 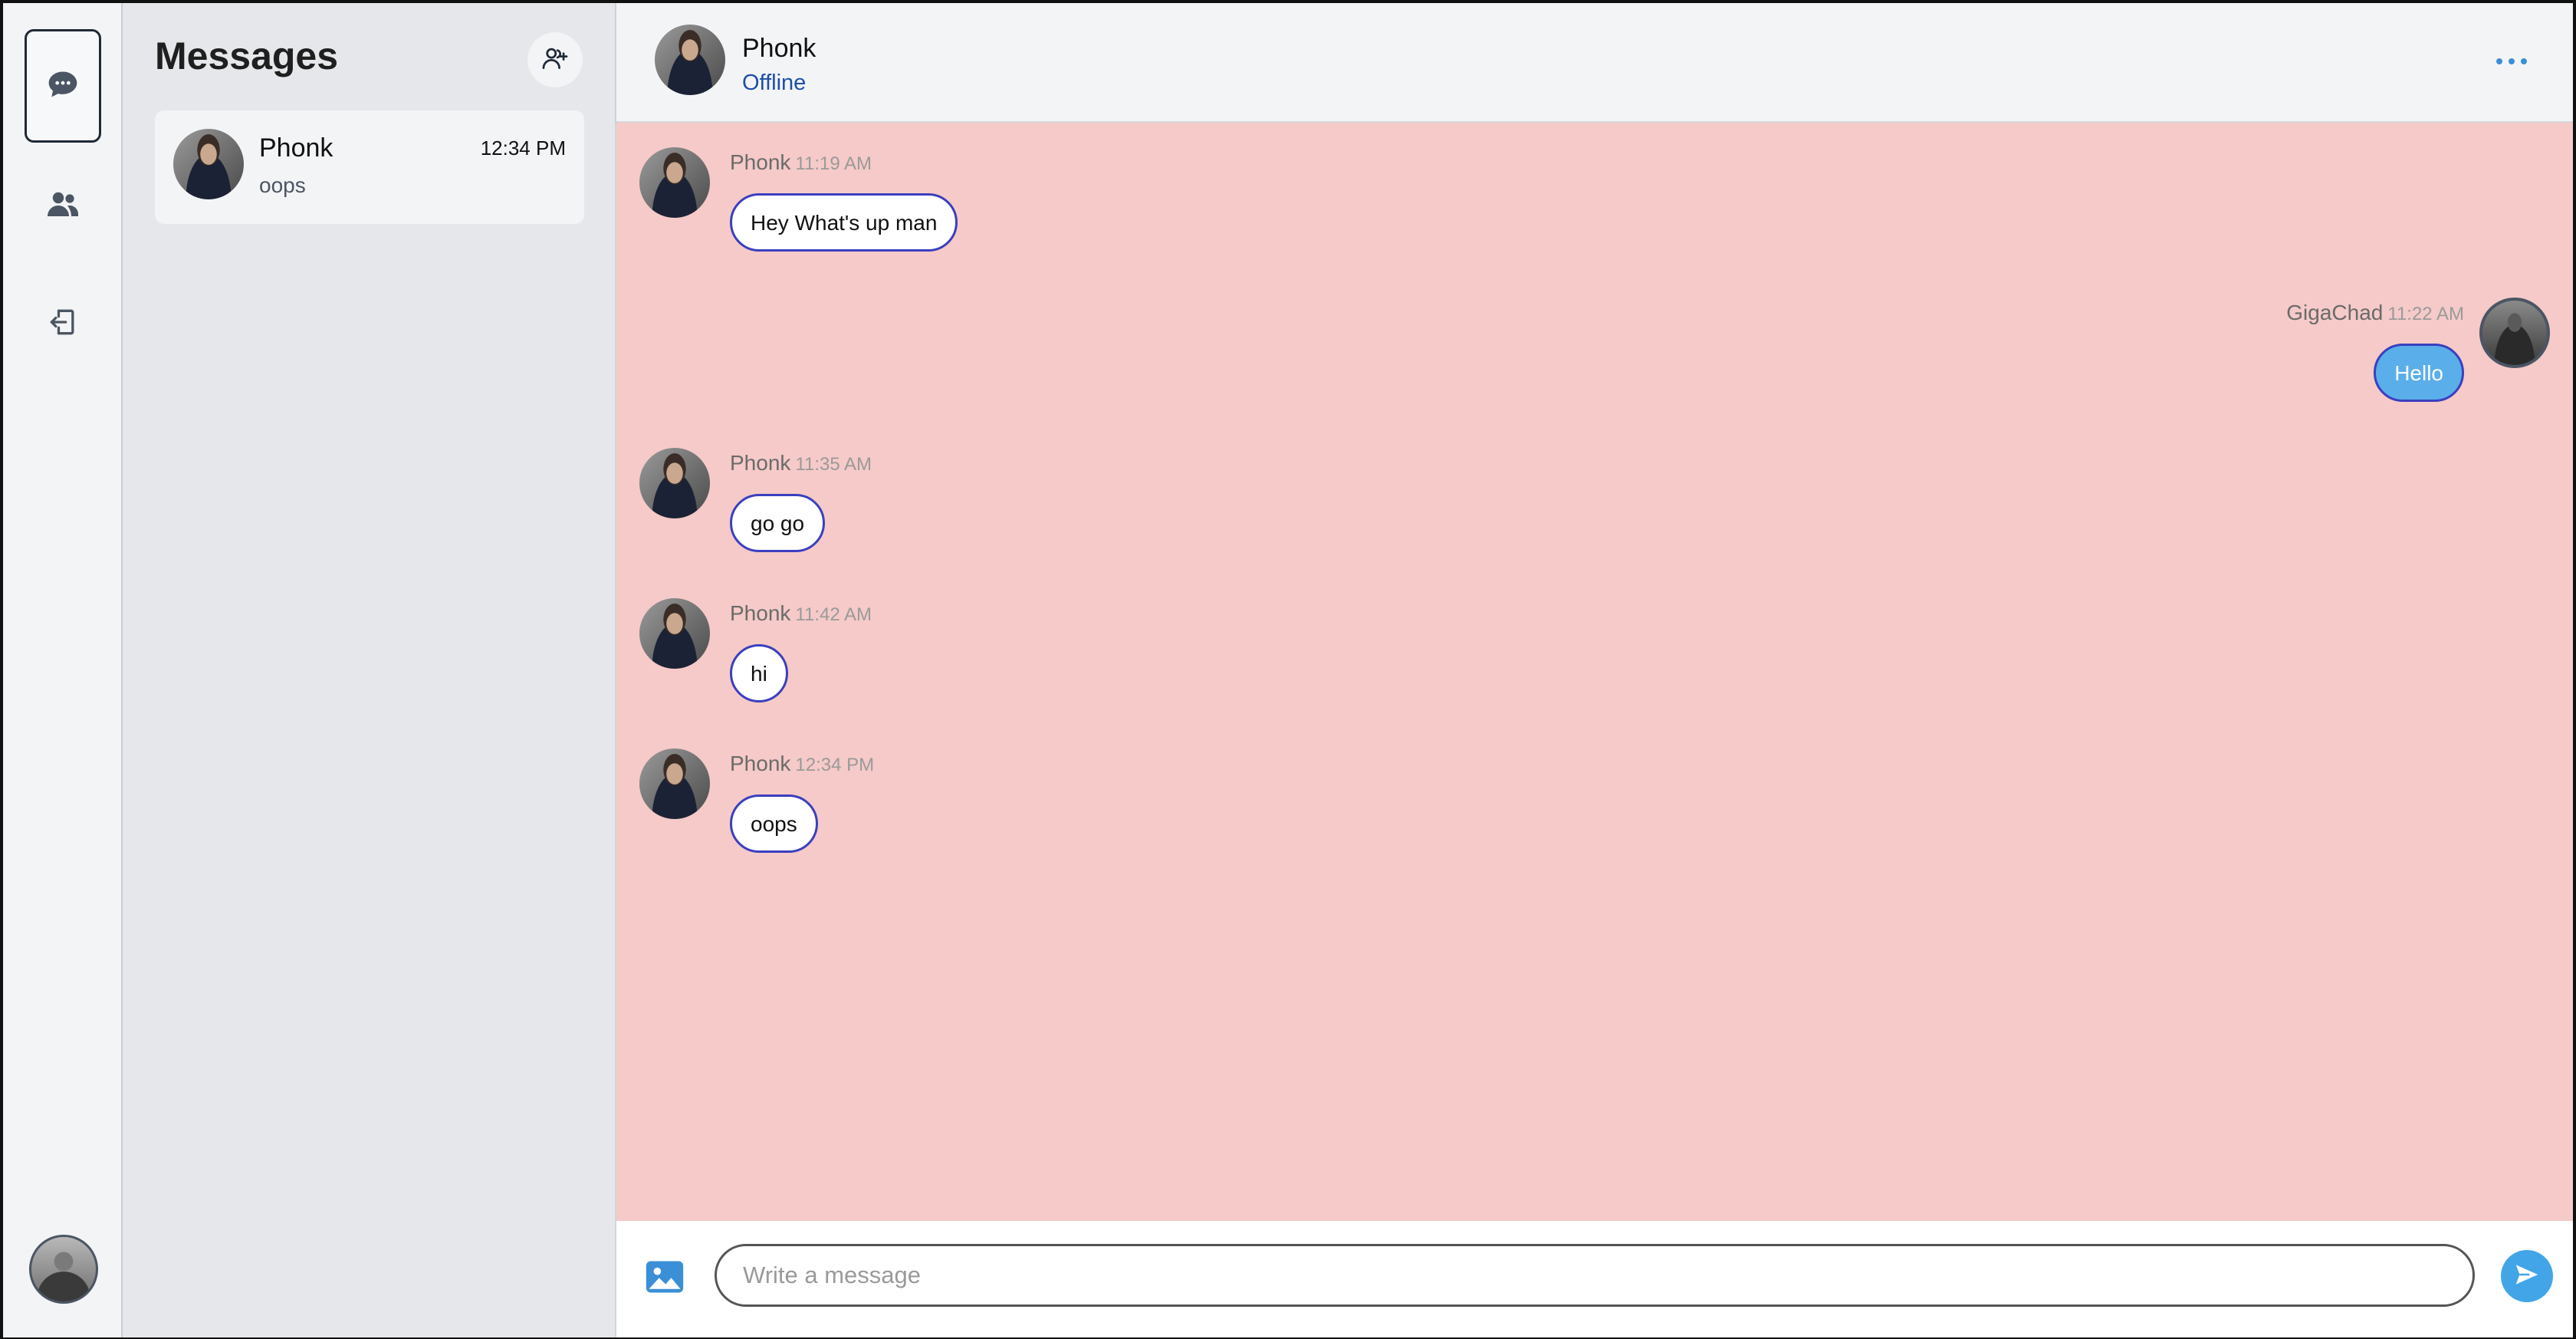 I want to click on message-bubble: Hello, so click(x=2419, y=373).